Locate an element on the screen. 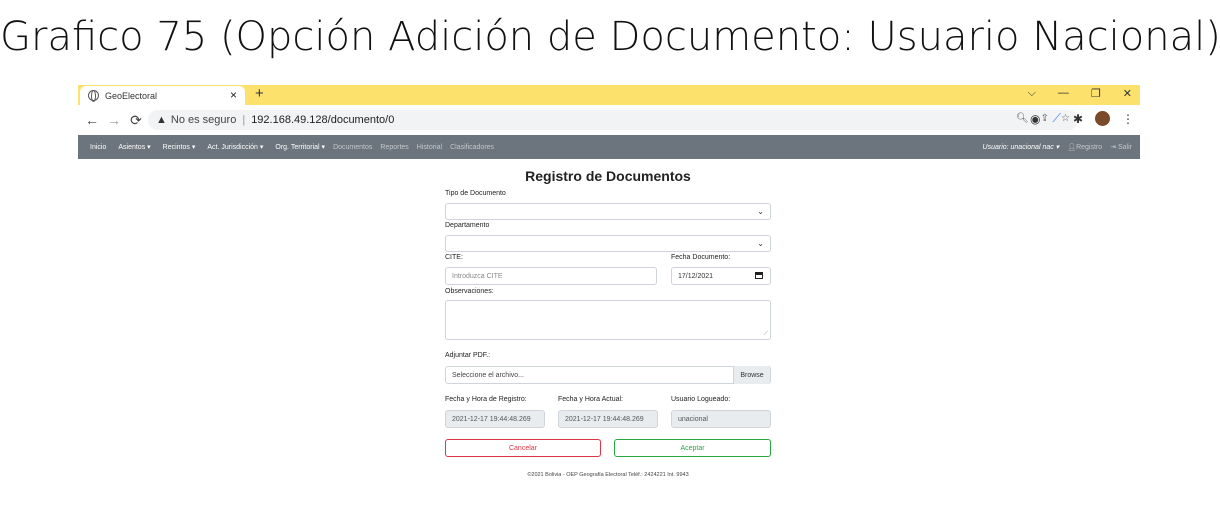  fecha-registro-label: Fecha y Hora de Registro: is located at coordinates (486, 399).